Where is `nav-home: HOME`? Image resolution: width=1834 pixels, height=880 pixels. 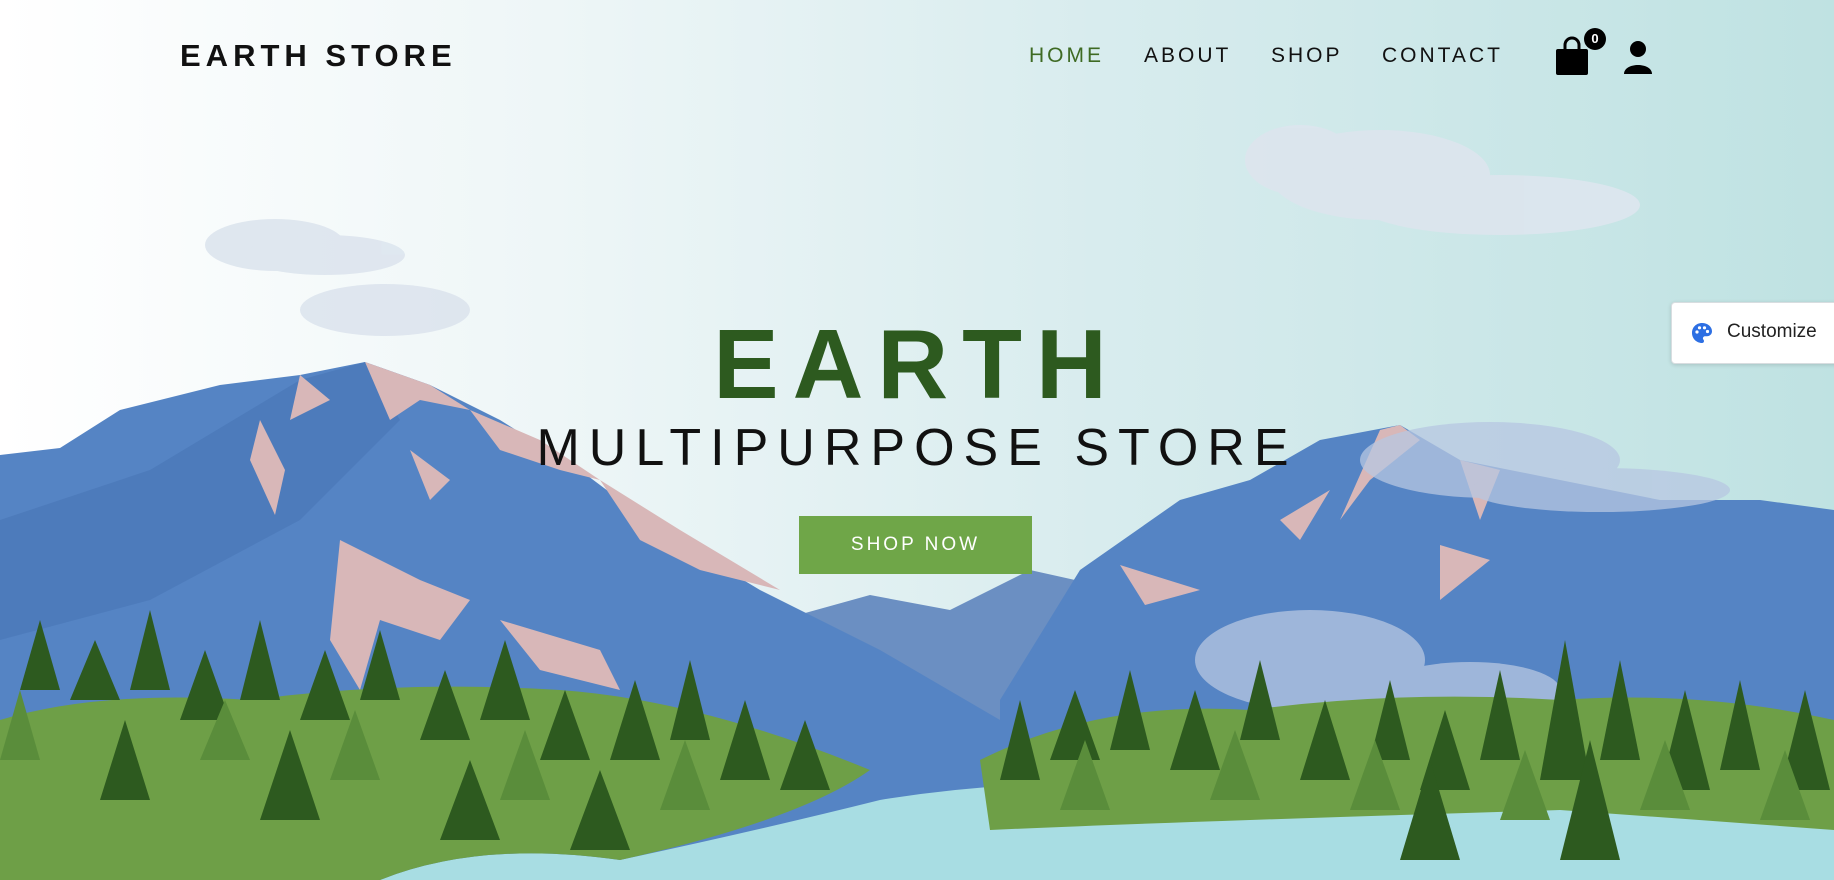
nav-home: HOME is located at coordinates (1066, 56).